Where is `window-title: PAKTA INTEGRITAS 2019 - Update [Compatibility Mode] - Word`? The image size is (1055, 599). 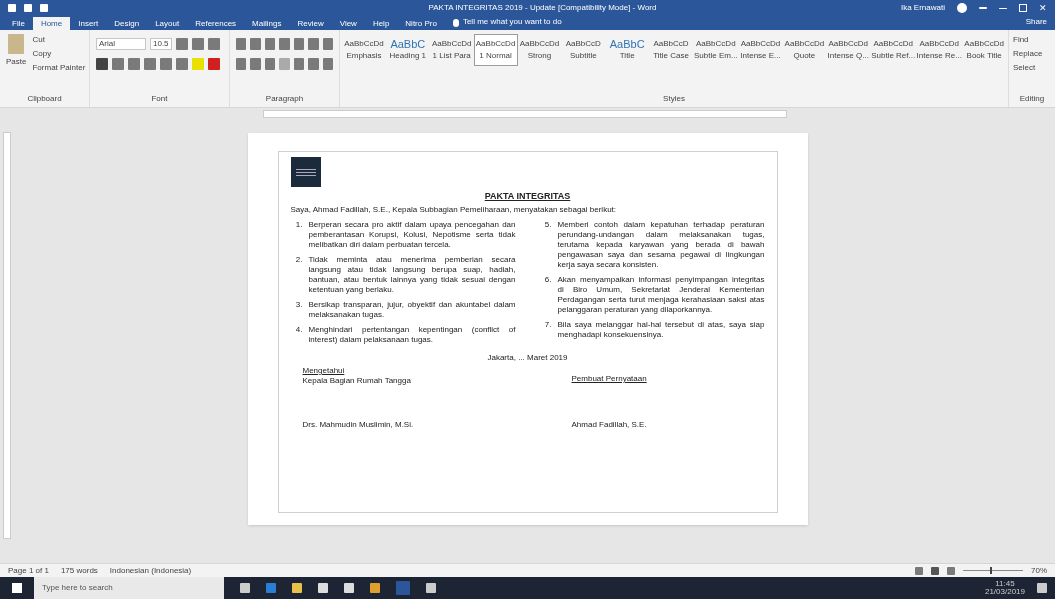
window-title: PAKTA INTEGRITAS 2019 - Update [Compatibility Mode] - Word is located at coordinates (542, 8).